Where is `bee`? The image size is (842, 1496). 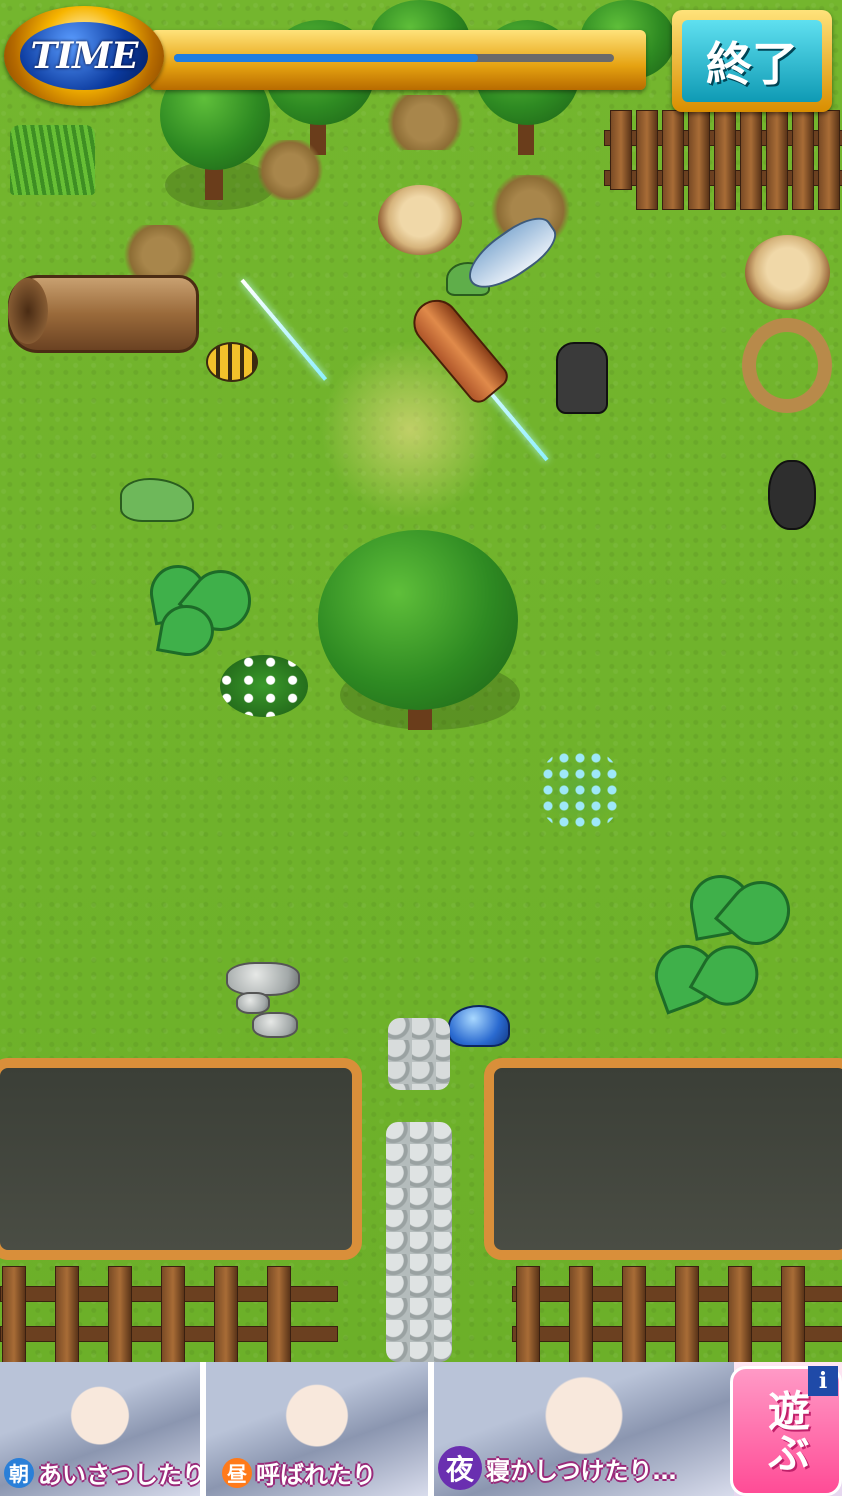 bee is located at coordinates (232, 362).